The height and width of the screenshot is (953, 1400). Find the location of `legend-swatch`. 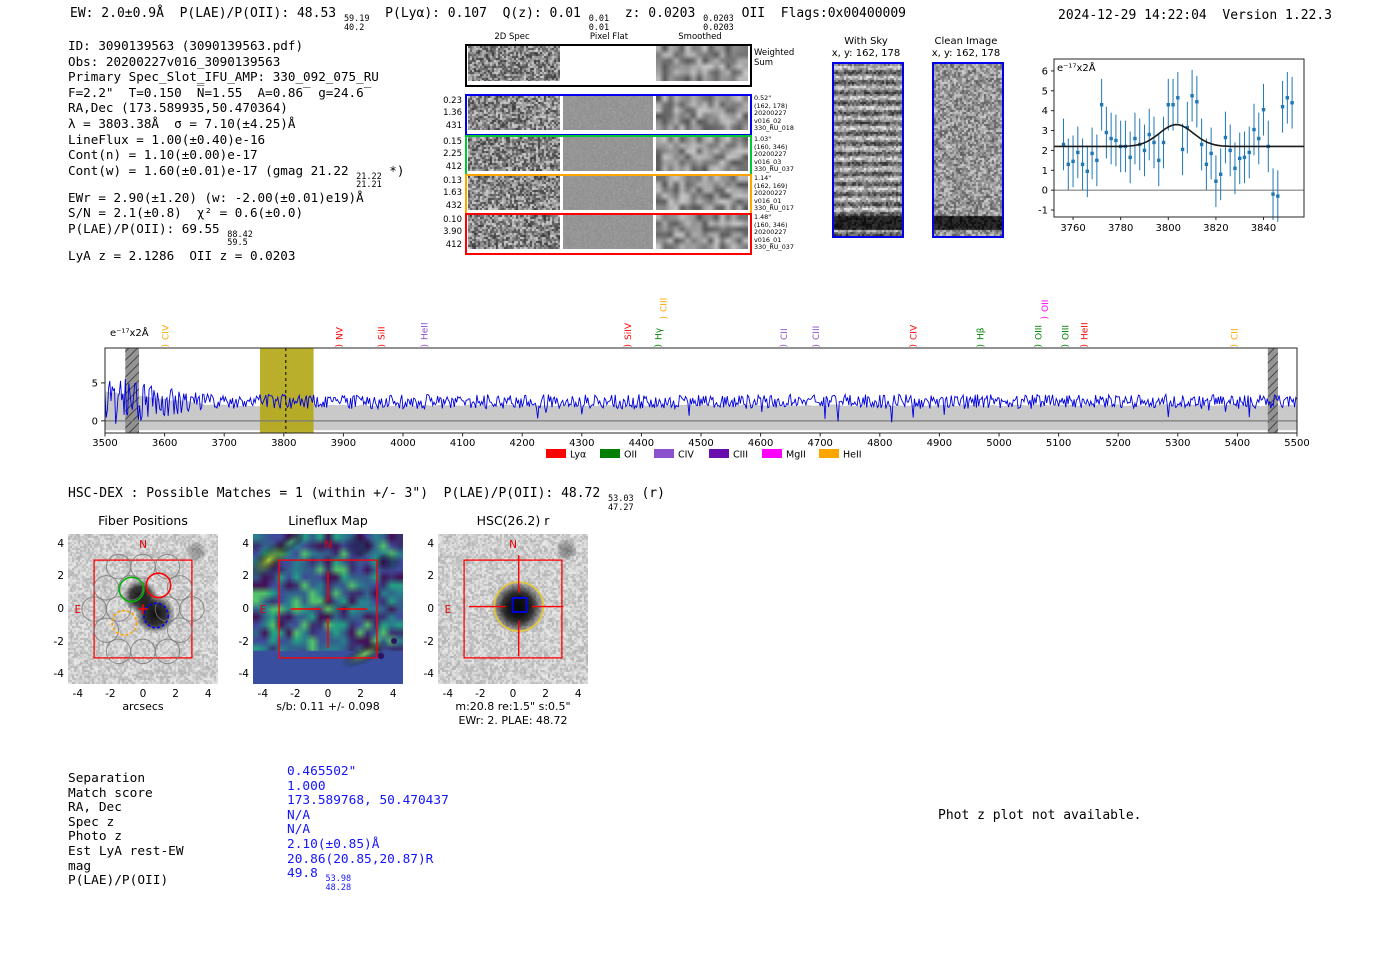

legend-swatch is located at coordinates (772, 453).